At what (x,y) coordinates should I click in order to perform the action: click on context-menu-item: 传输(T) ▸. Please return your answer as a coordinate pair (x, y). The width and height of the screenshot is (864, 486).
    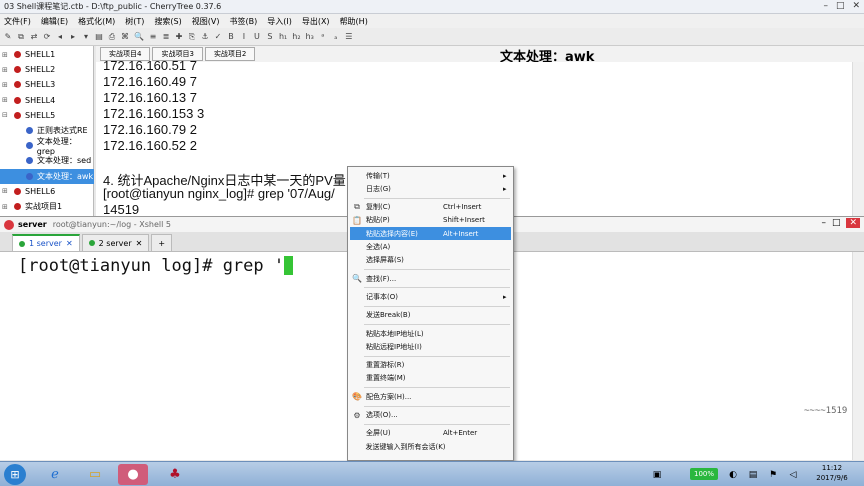
    Looking at the image, I should click on (430, 175).